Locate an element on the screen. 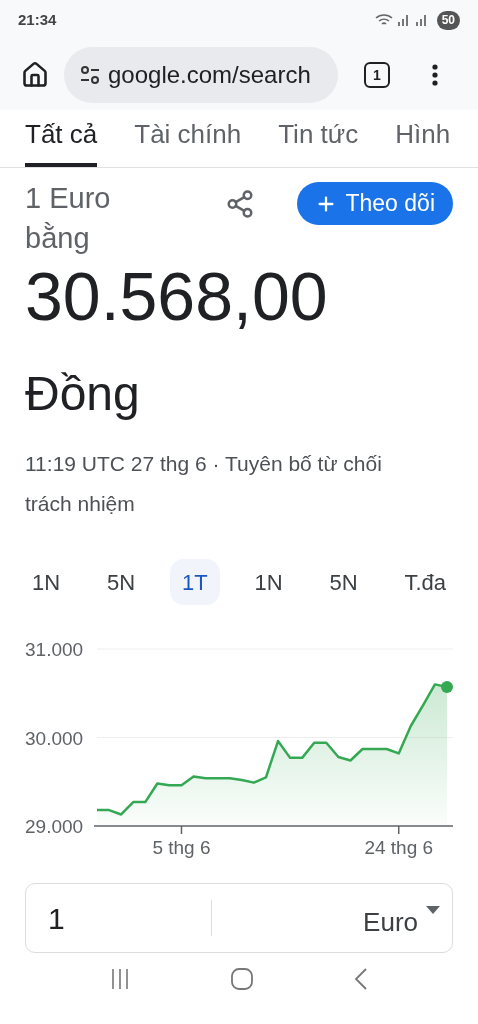 Image resolution: width=478 pixels, height=1024 pixels. converted-value: 30.568,00 is located at coordinates (176, 296).